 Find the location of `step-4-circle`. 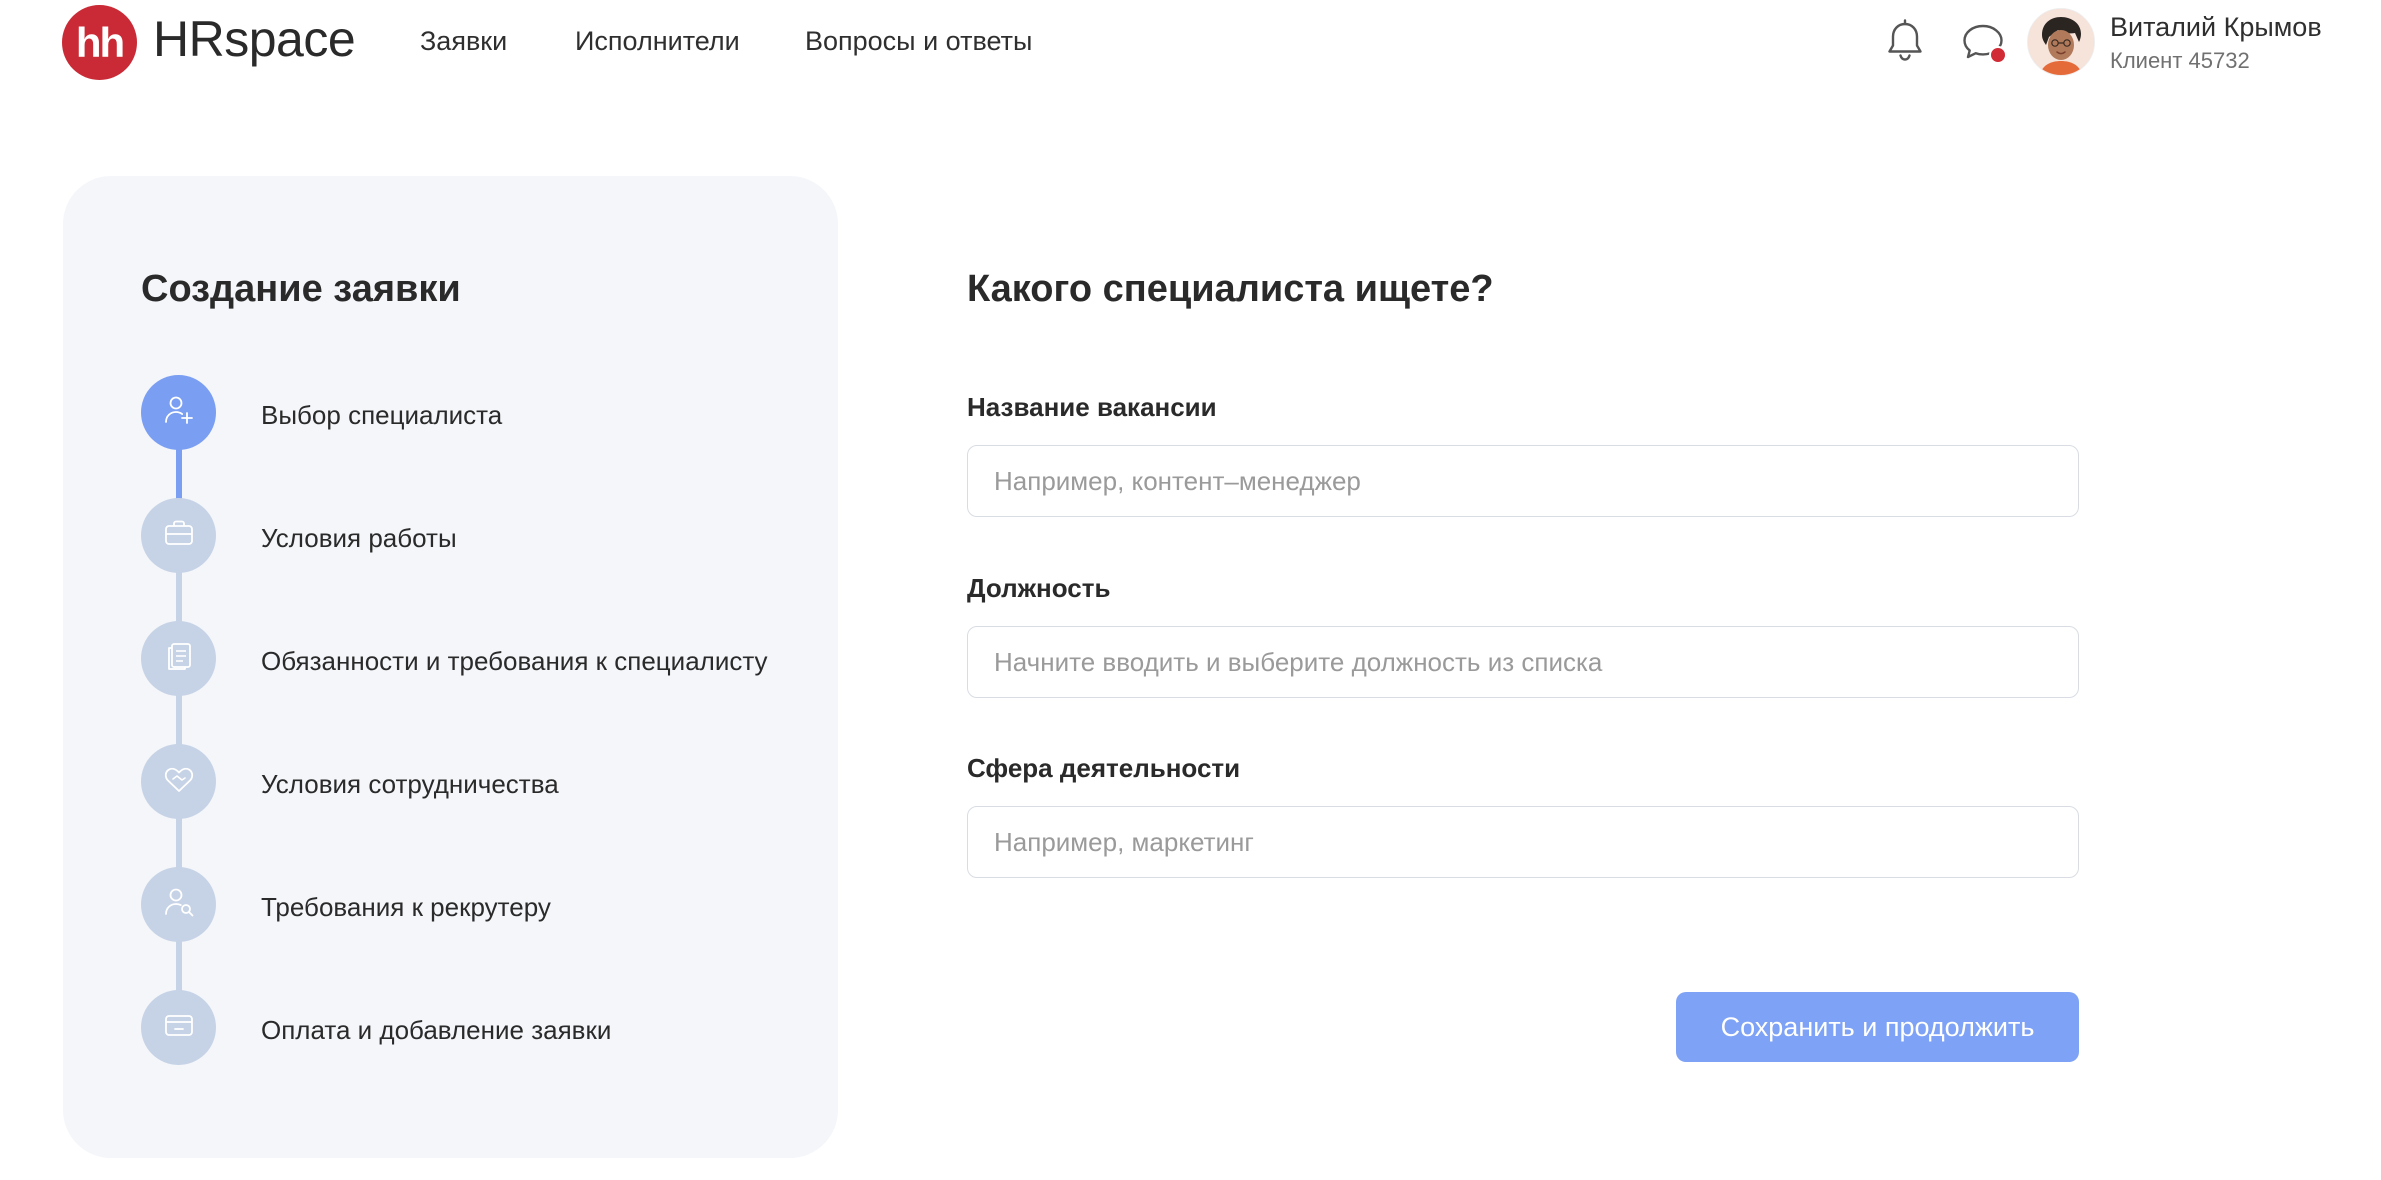

step-4-circle is located at coordinates (178, 781).